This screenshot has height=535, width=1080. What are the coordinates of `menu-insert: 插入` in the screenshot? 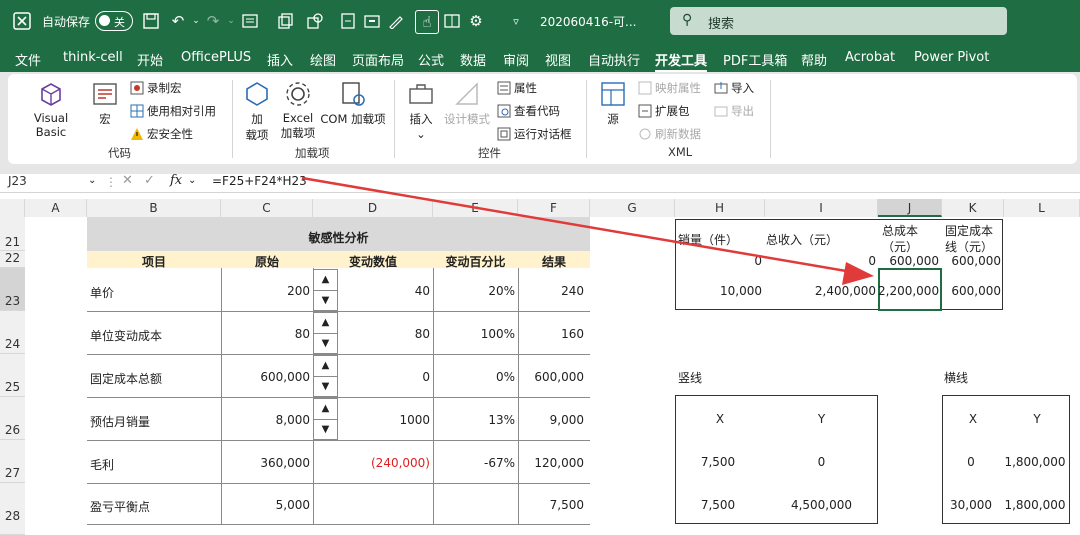 It's located at (280, 59).